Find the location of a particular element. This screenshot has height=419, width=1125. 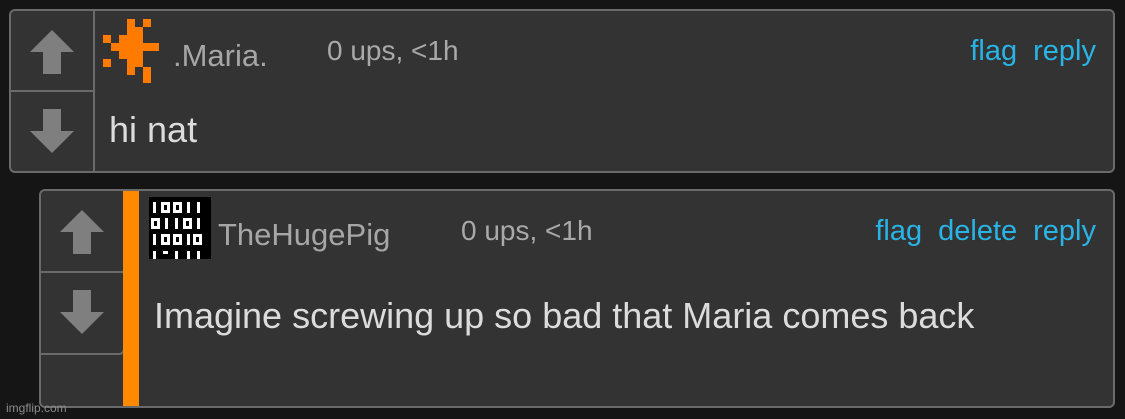

username-link: TheHugePig is located at coordinates (304, 235).